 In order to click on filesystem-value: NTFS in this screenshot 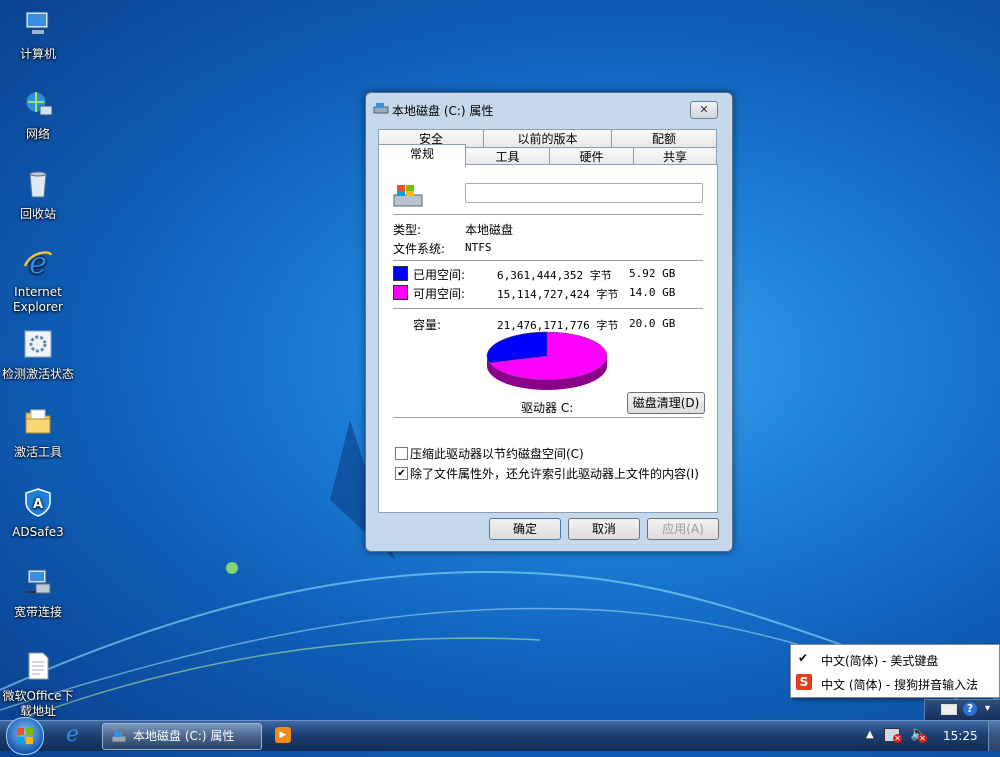, I will do `click(478, 247)`.